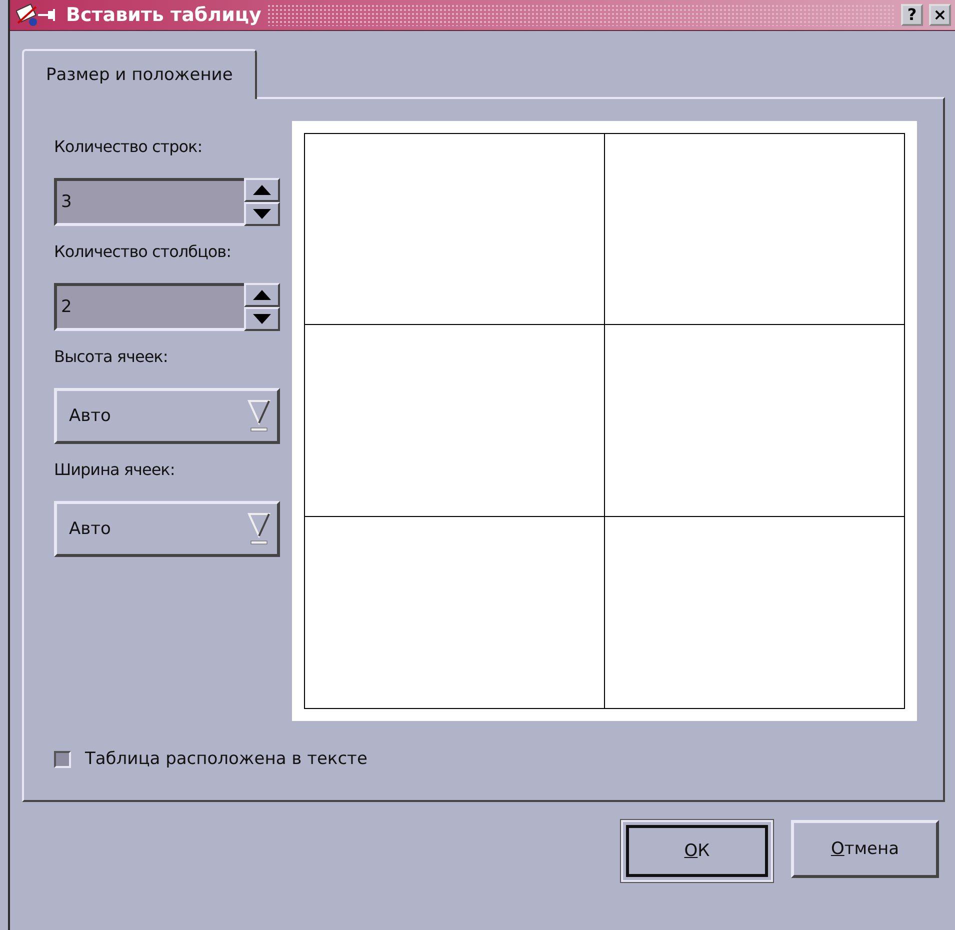 Image resolution: width=955 pixels, height=930 pixels. Describe the element at coordinates (149, 202) in the screenshot. I see `number-field: 3` at that location.